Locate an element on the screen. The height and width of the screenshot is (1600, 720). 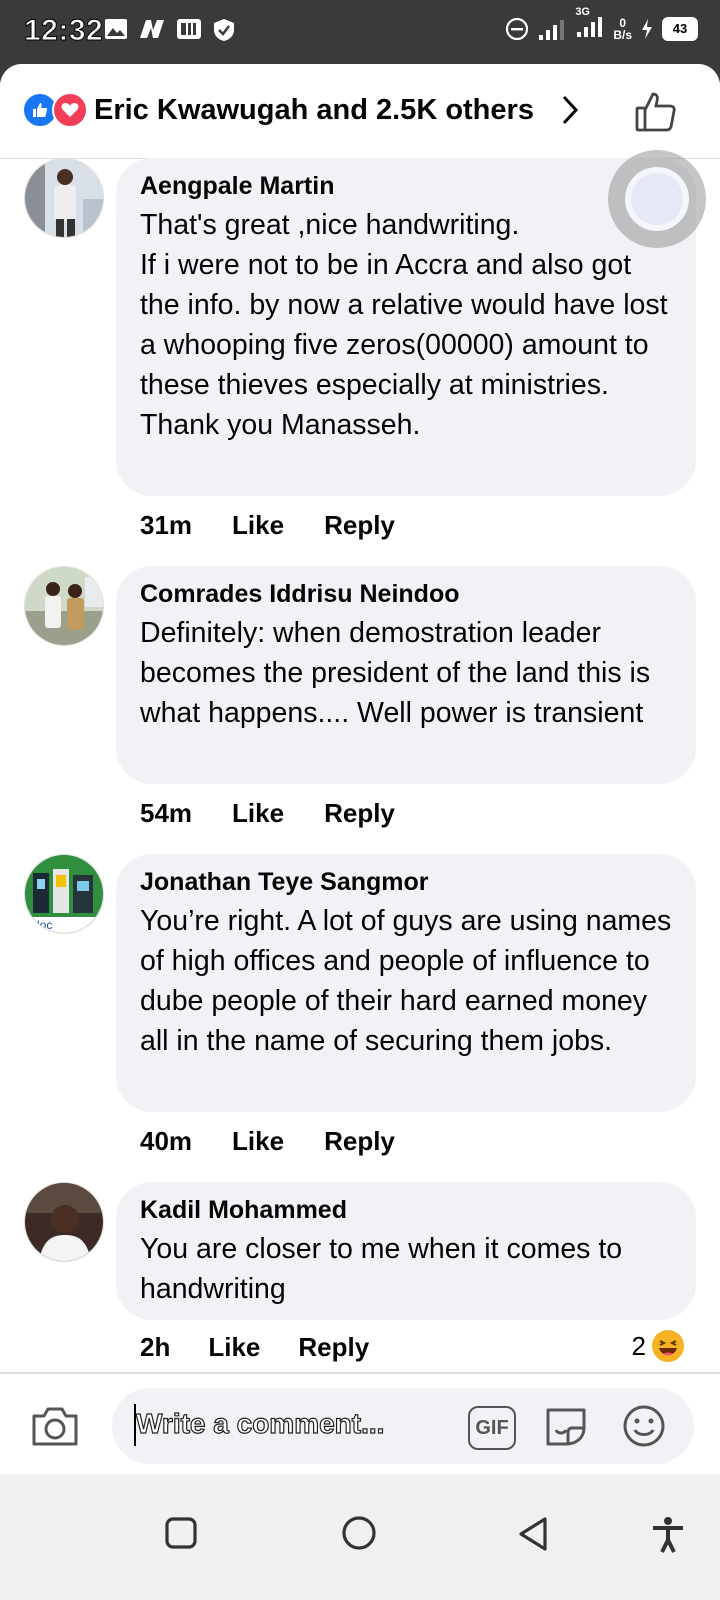
love-reaction-icon is located at coordinates (70, 110).